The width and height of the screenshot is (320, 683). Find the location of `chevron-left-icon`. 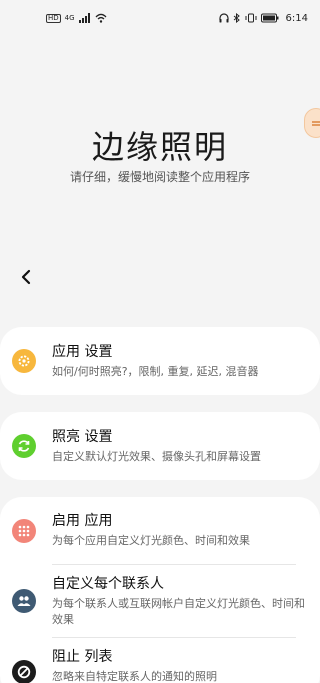

chevron-left-icon is located at coordinates (26, 277).